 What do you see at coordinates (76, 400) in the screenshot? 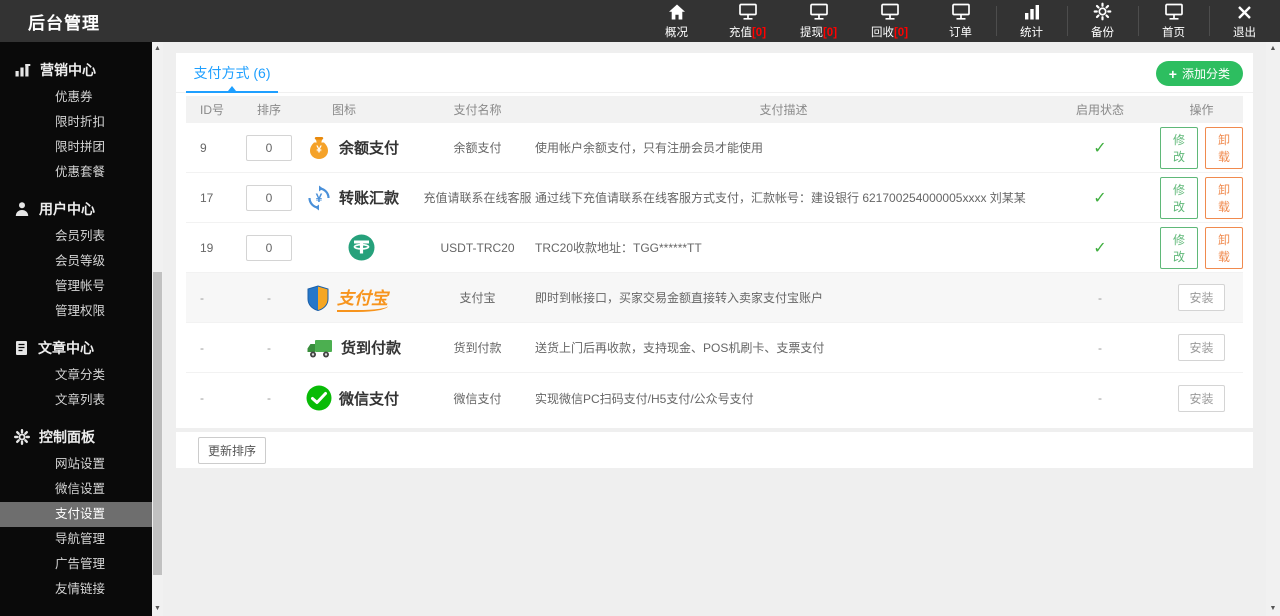
I see `sidebar-item-article-list: 文章列表` at bounding box center [76, 400].